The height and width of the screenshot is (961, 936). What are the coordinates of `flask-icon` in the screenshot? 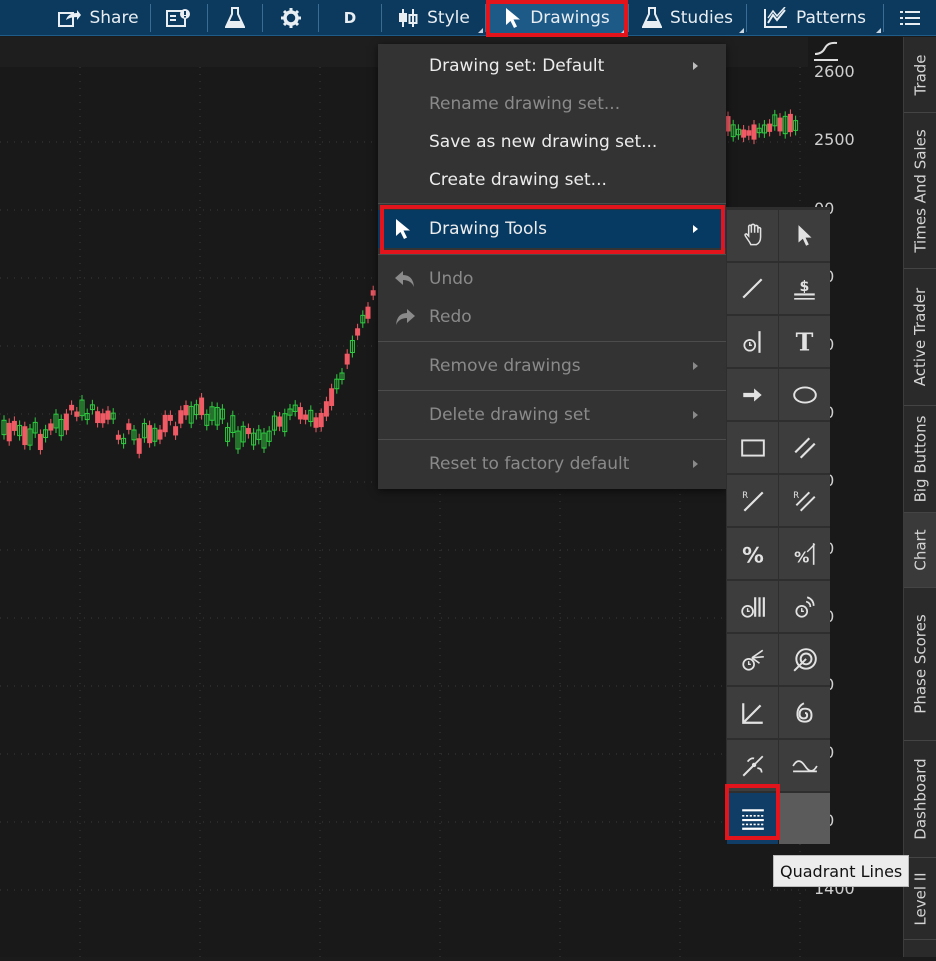 It's located at (651, 17).